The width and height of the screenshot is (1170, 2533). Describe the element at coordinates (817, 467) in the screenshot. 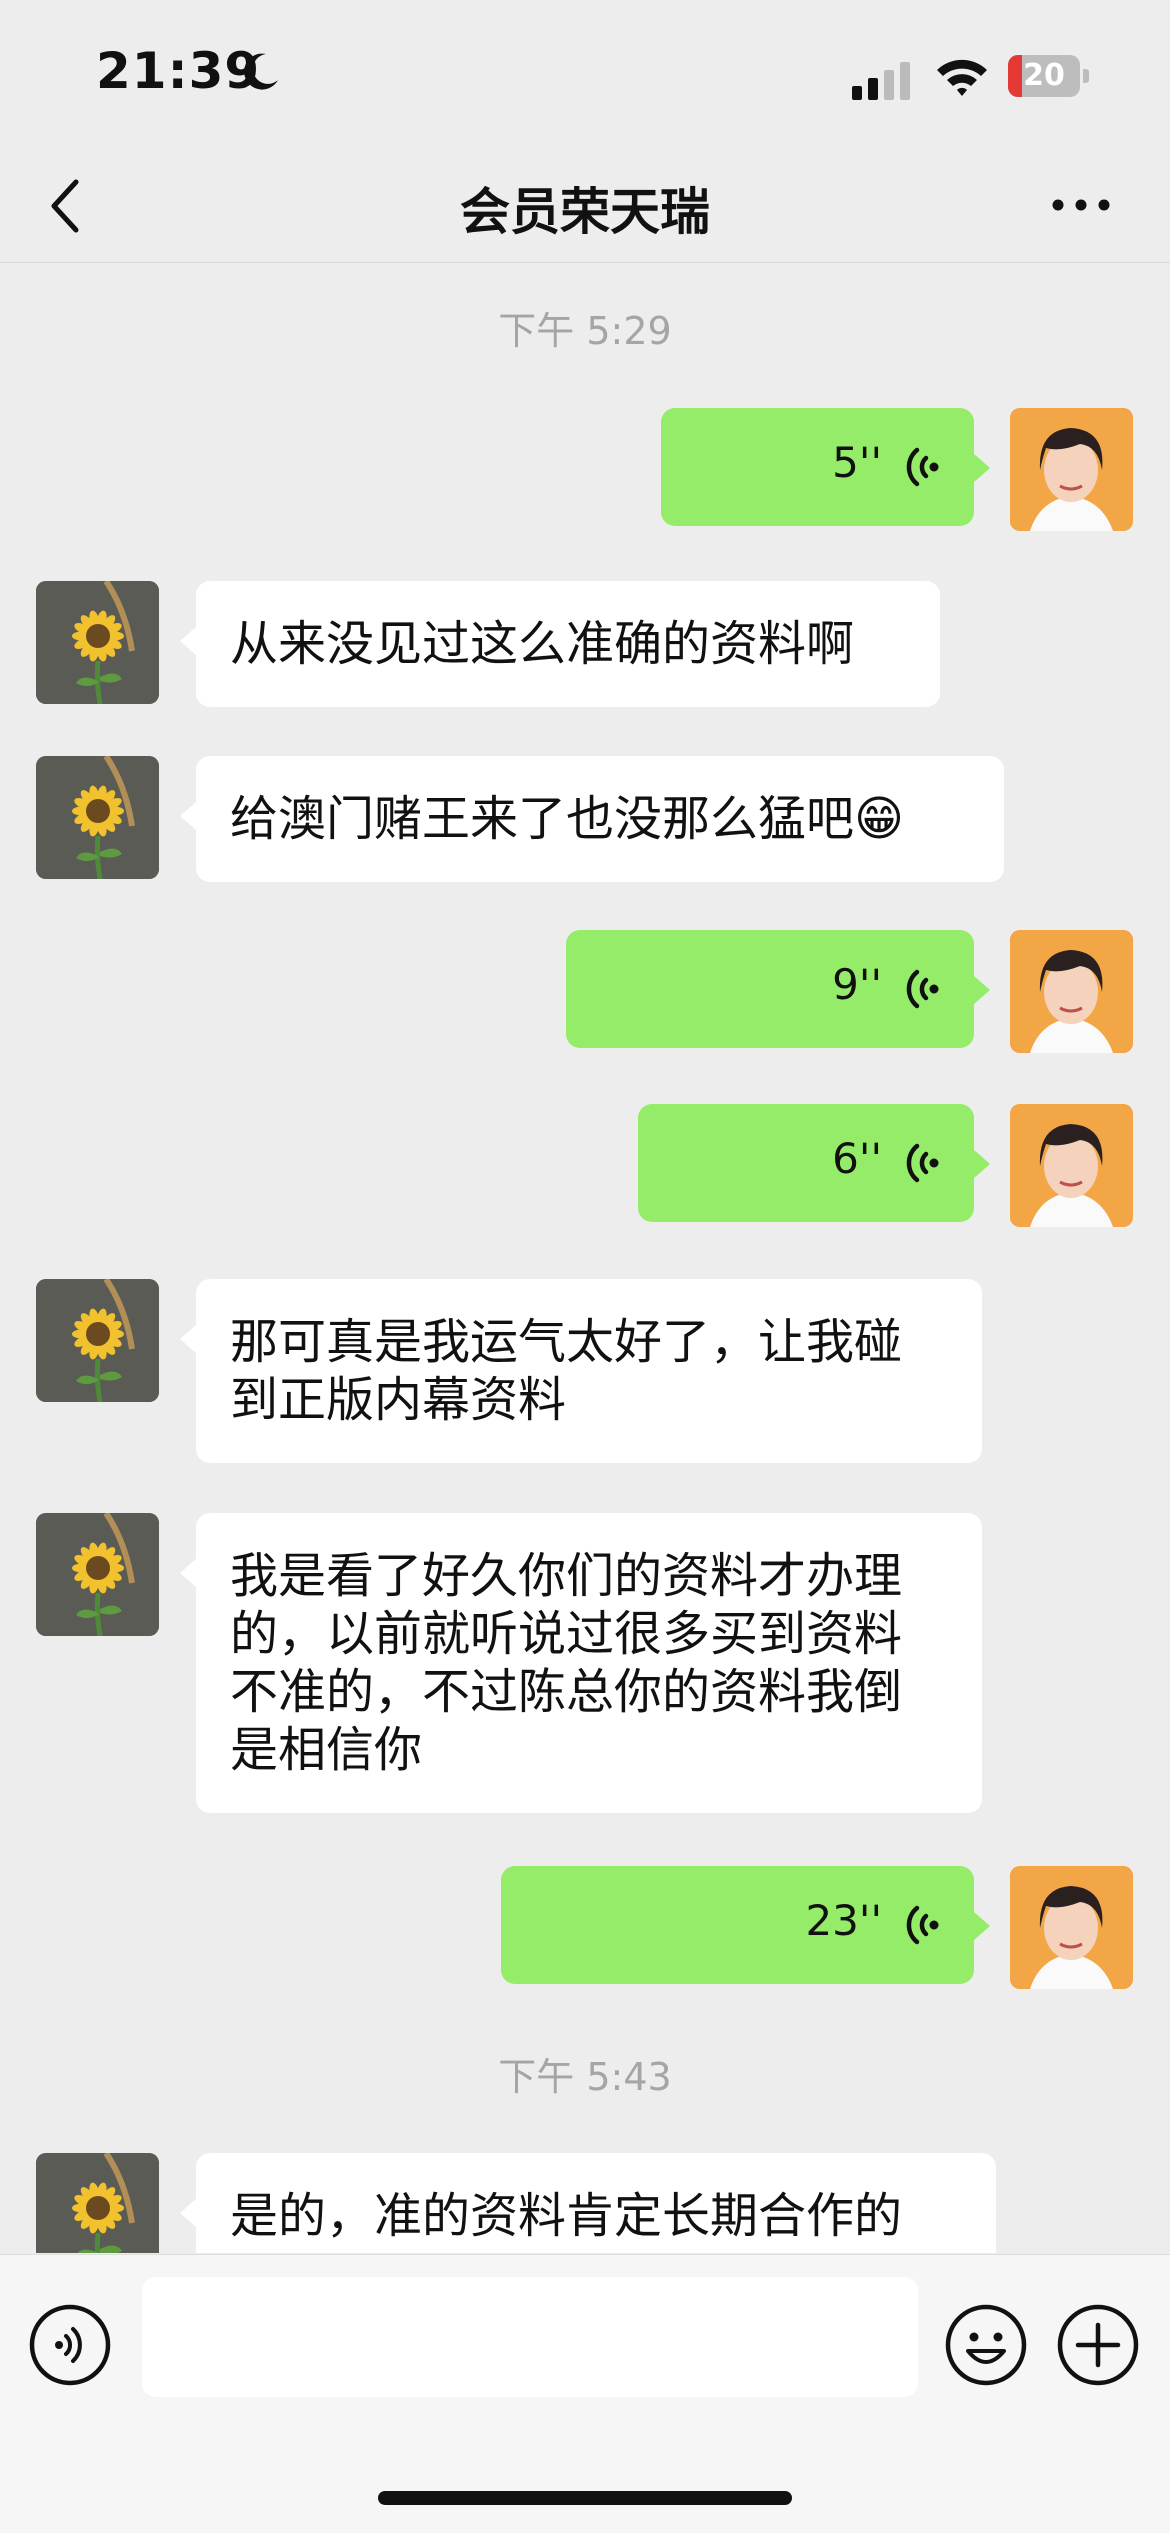

I see `voice-message-bubble: 5''` at that location.